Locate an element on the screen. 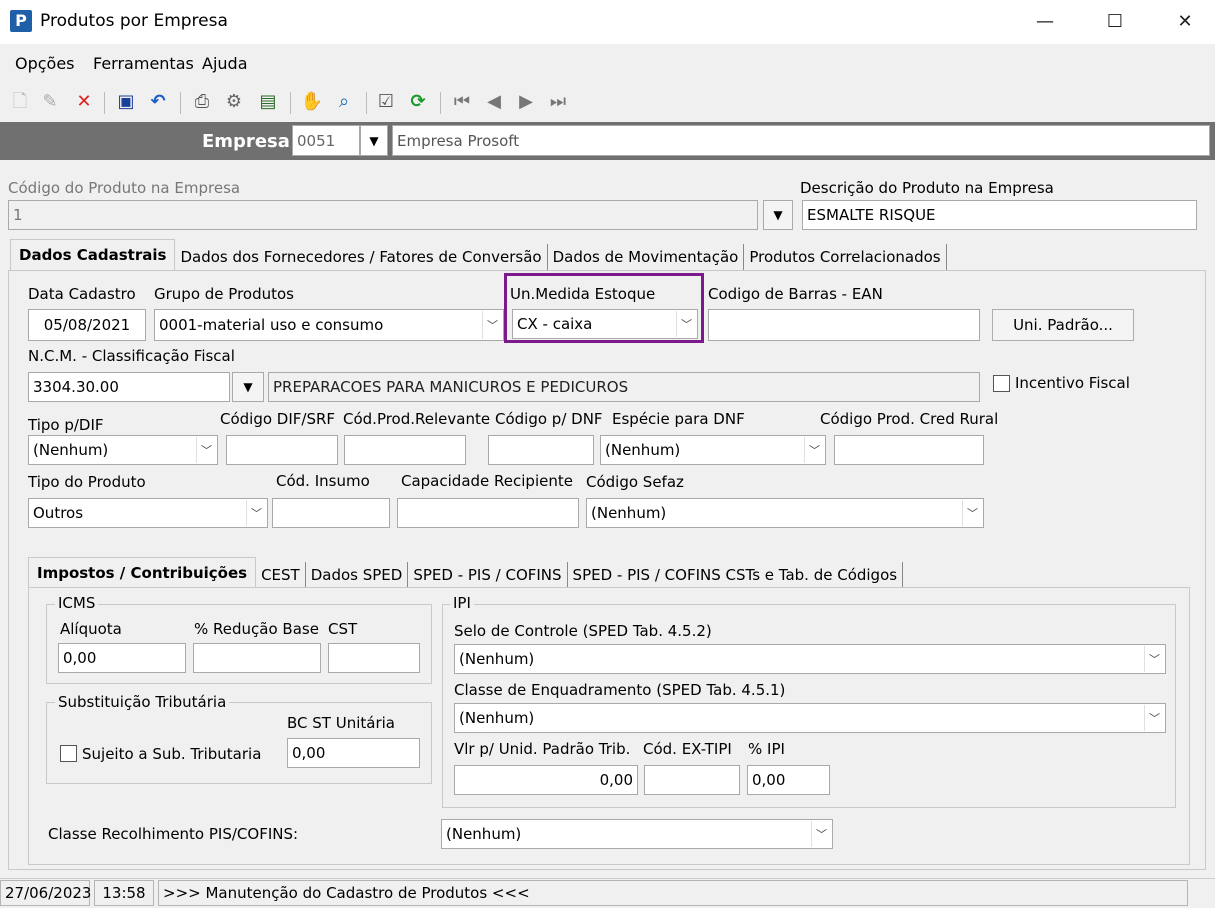  aliquota-field: 0,00 is located at coordinates (122, 658).